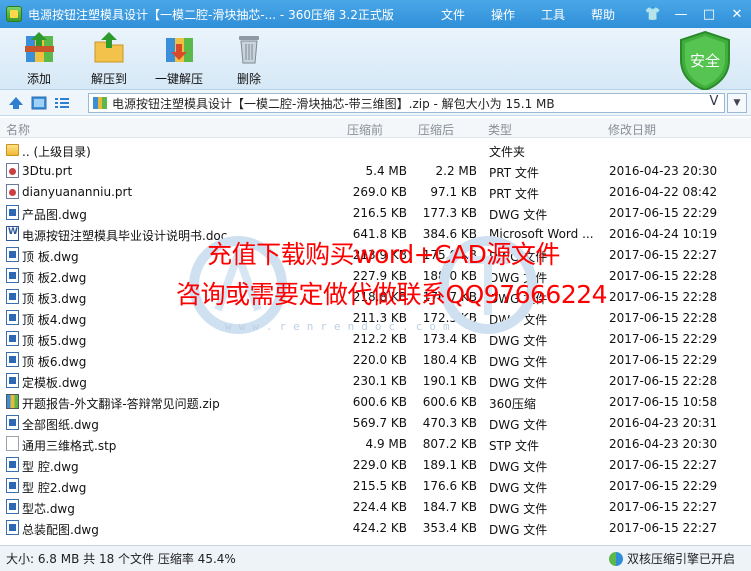 This screenshot has height=571, width=751. What do you see at coordinates (603, 14) in the screenshot?
I see `menu-help: 帮助` at bounding box center [603, 14].